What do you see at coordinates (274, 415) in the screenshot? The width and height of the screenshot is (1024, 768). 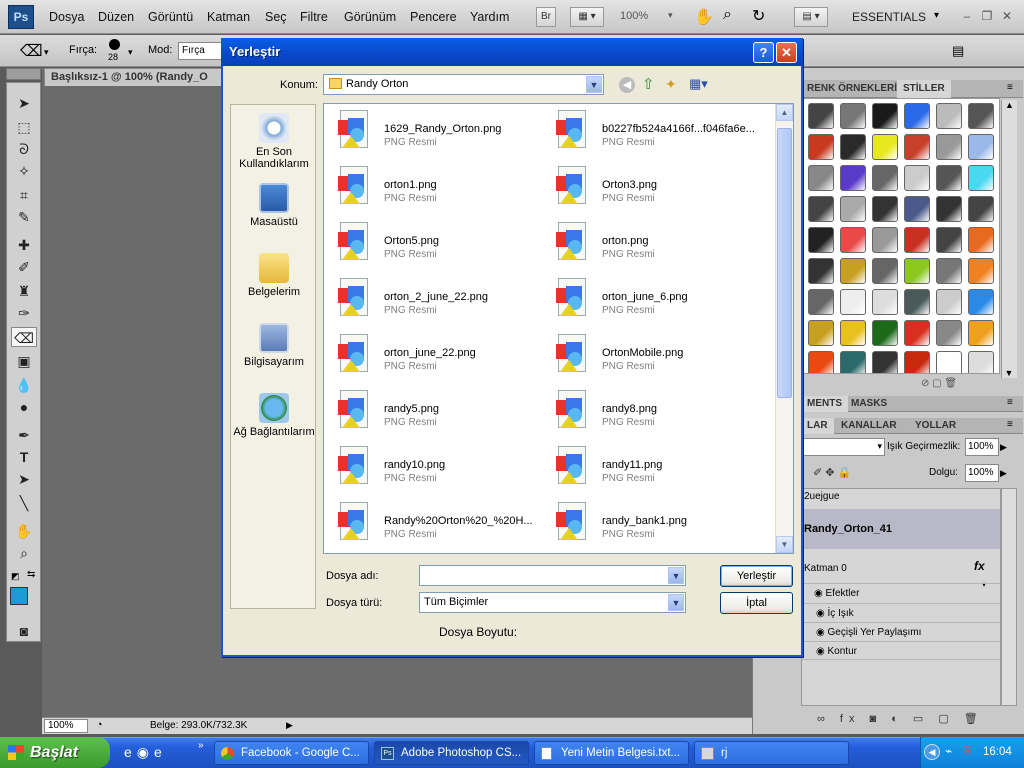 I see `place-network: Ağ Bağlantılarım` at bounding box center [274, 415].